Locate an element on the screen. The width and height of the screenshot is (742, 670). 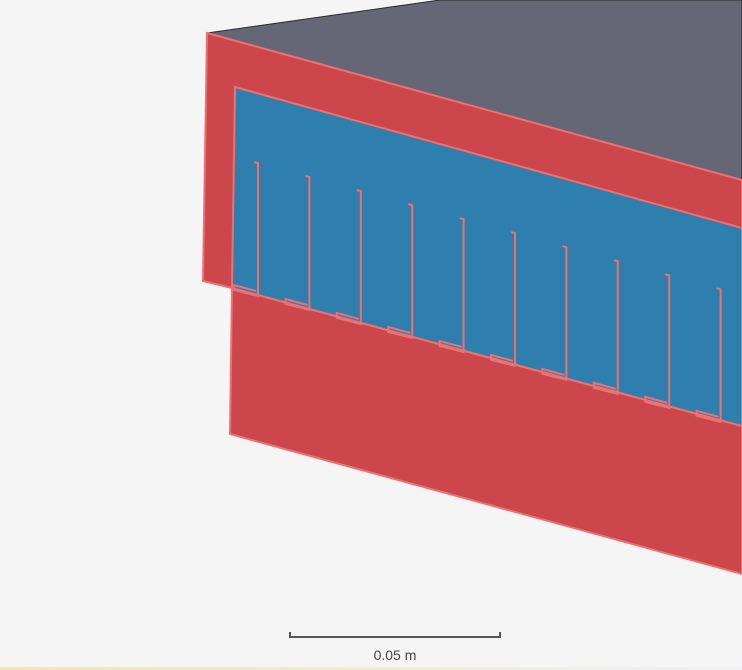
scale-label: 0.05 m is located at coordinates (395, 655).